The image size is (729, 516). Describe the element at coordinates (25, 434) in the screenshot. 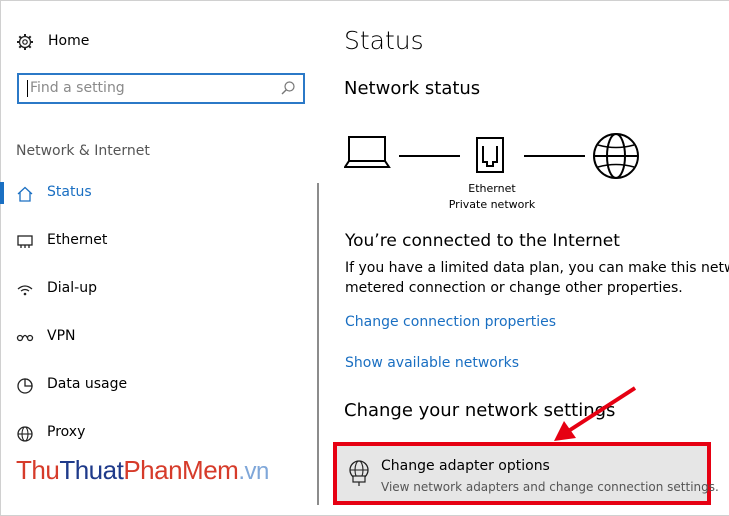

I see `proxy-icon` at that location.